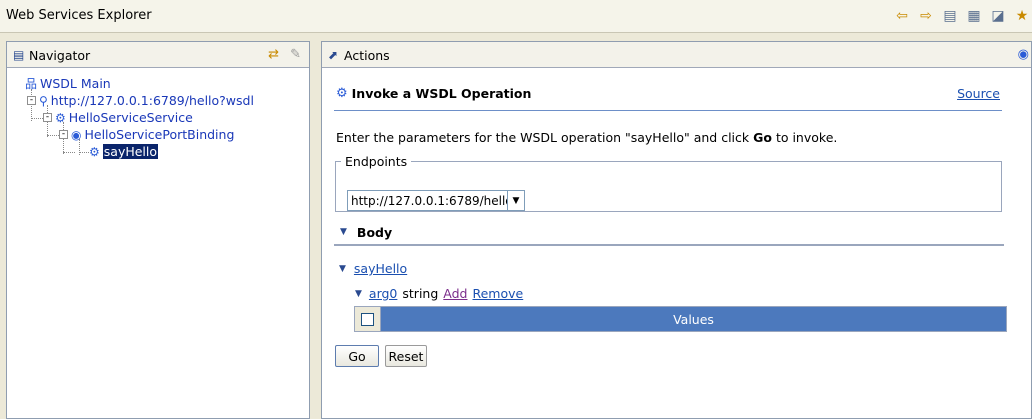 This screenshot has height=419, width=1032. I want to click on star-icon: ★, so click(1022, 16).